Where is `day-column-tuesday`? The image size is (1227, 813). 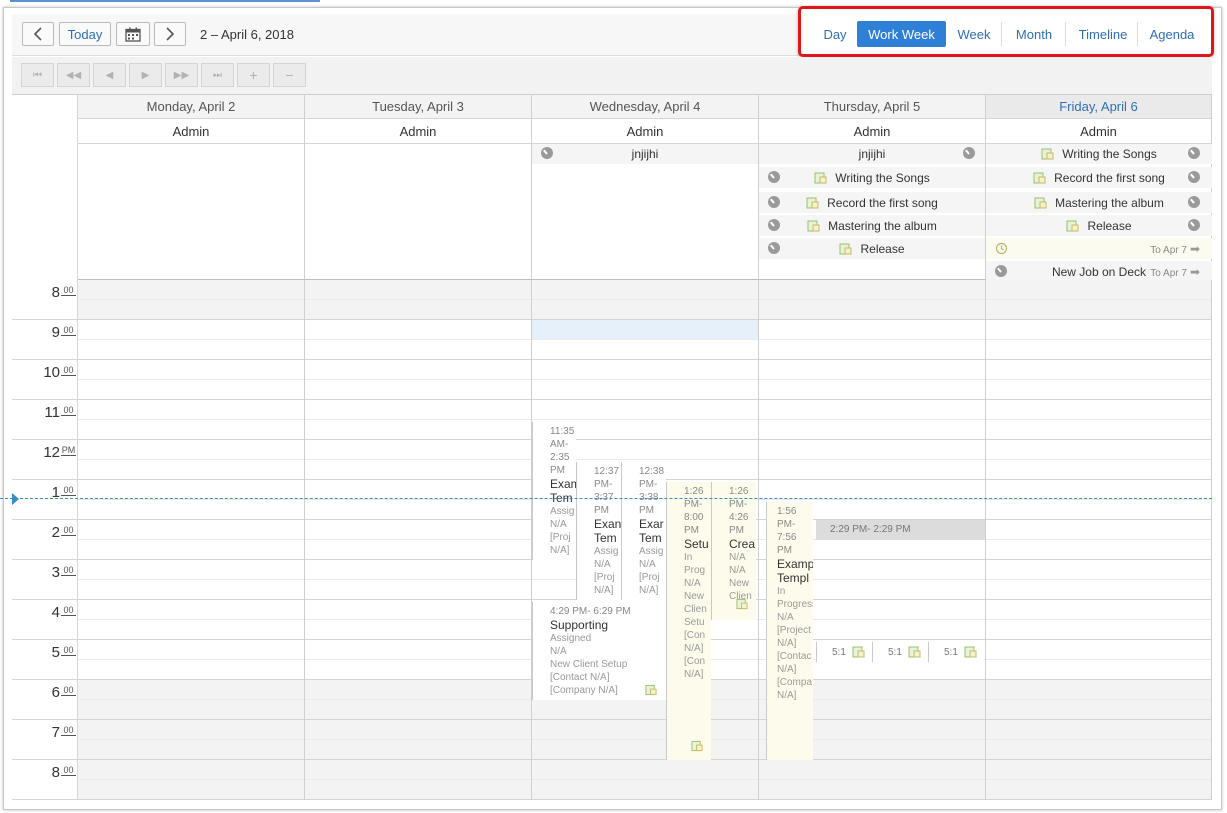
day-column-tuesday is located at coordinates (418, 540).